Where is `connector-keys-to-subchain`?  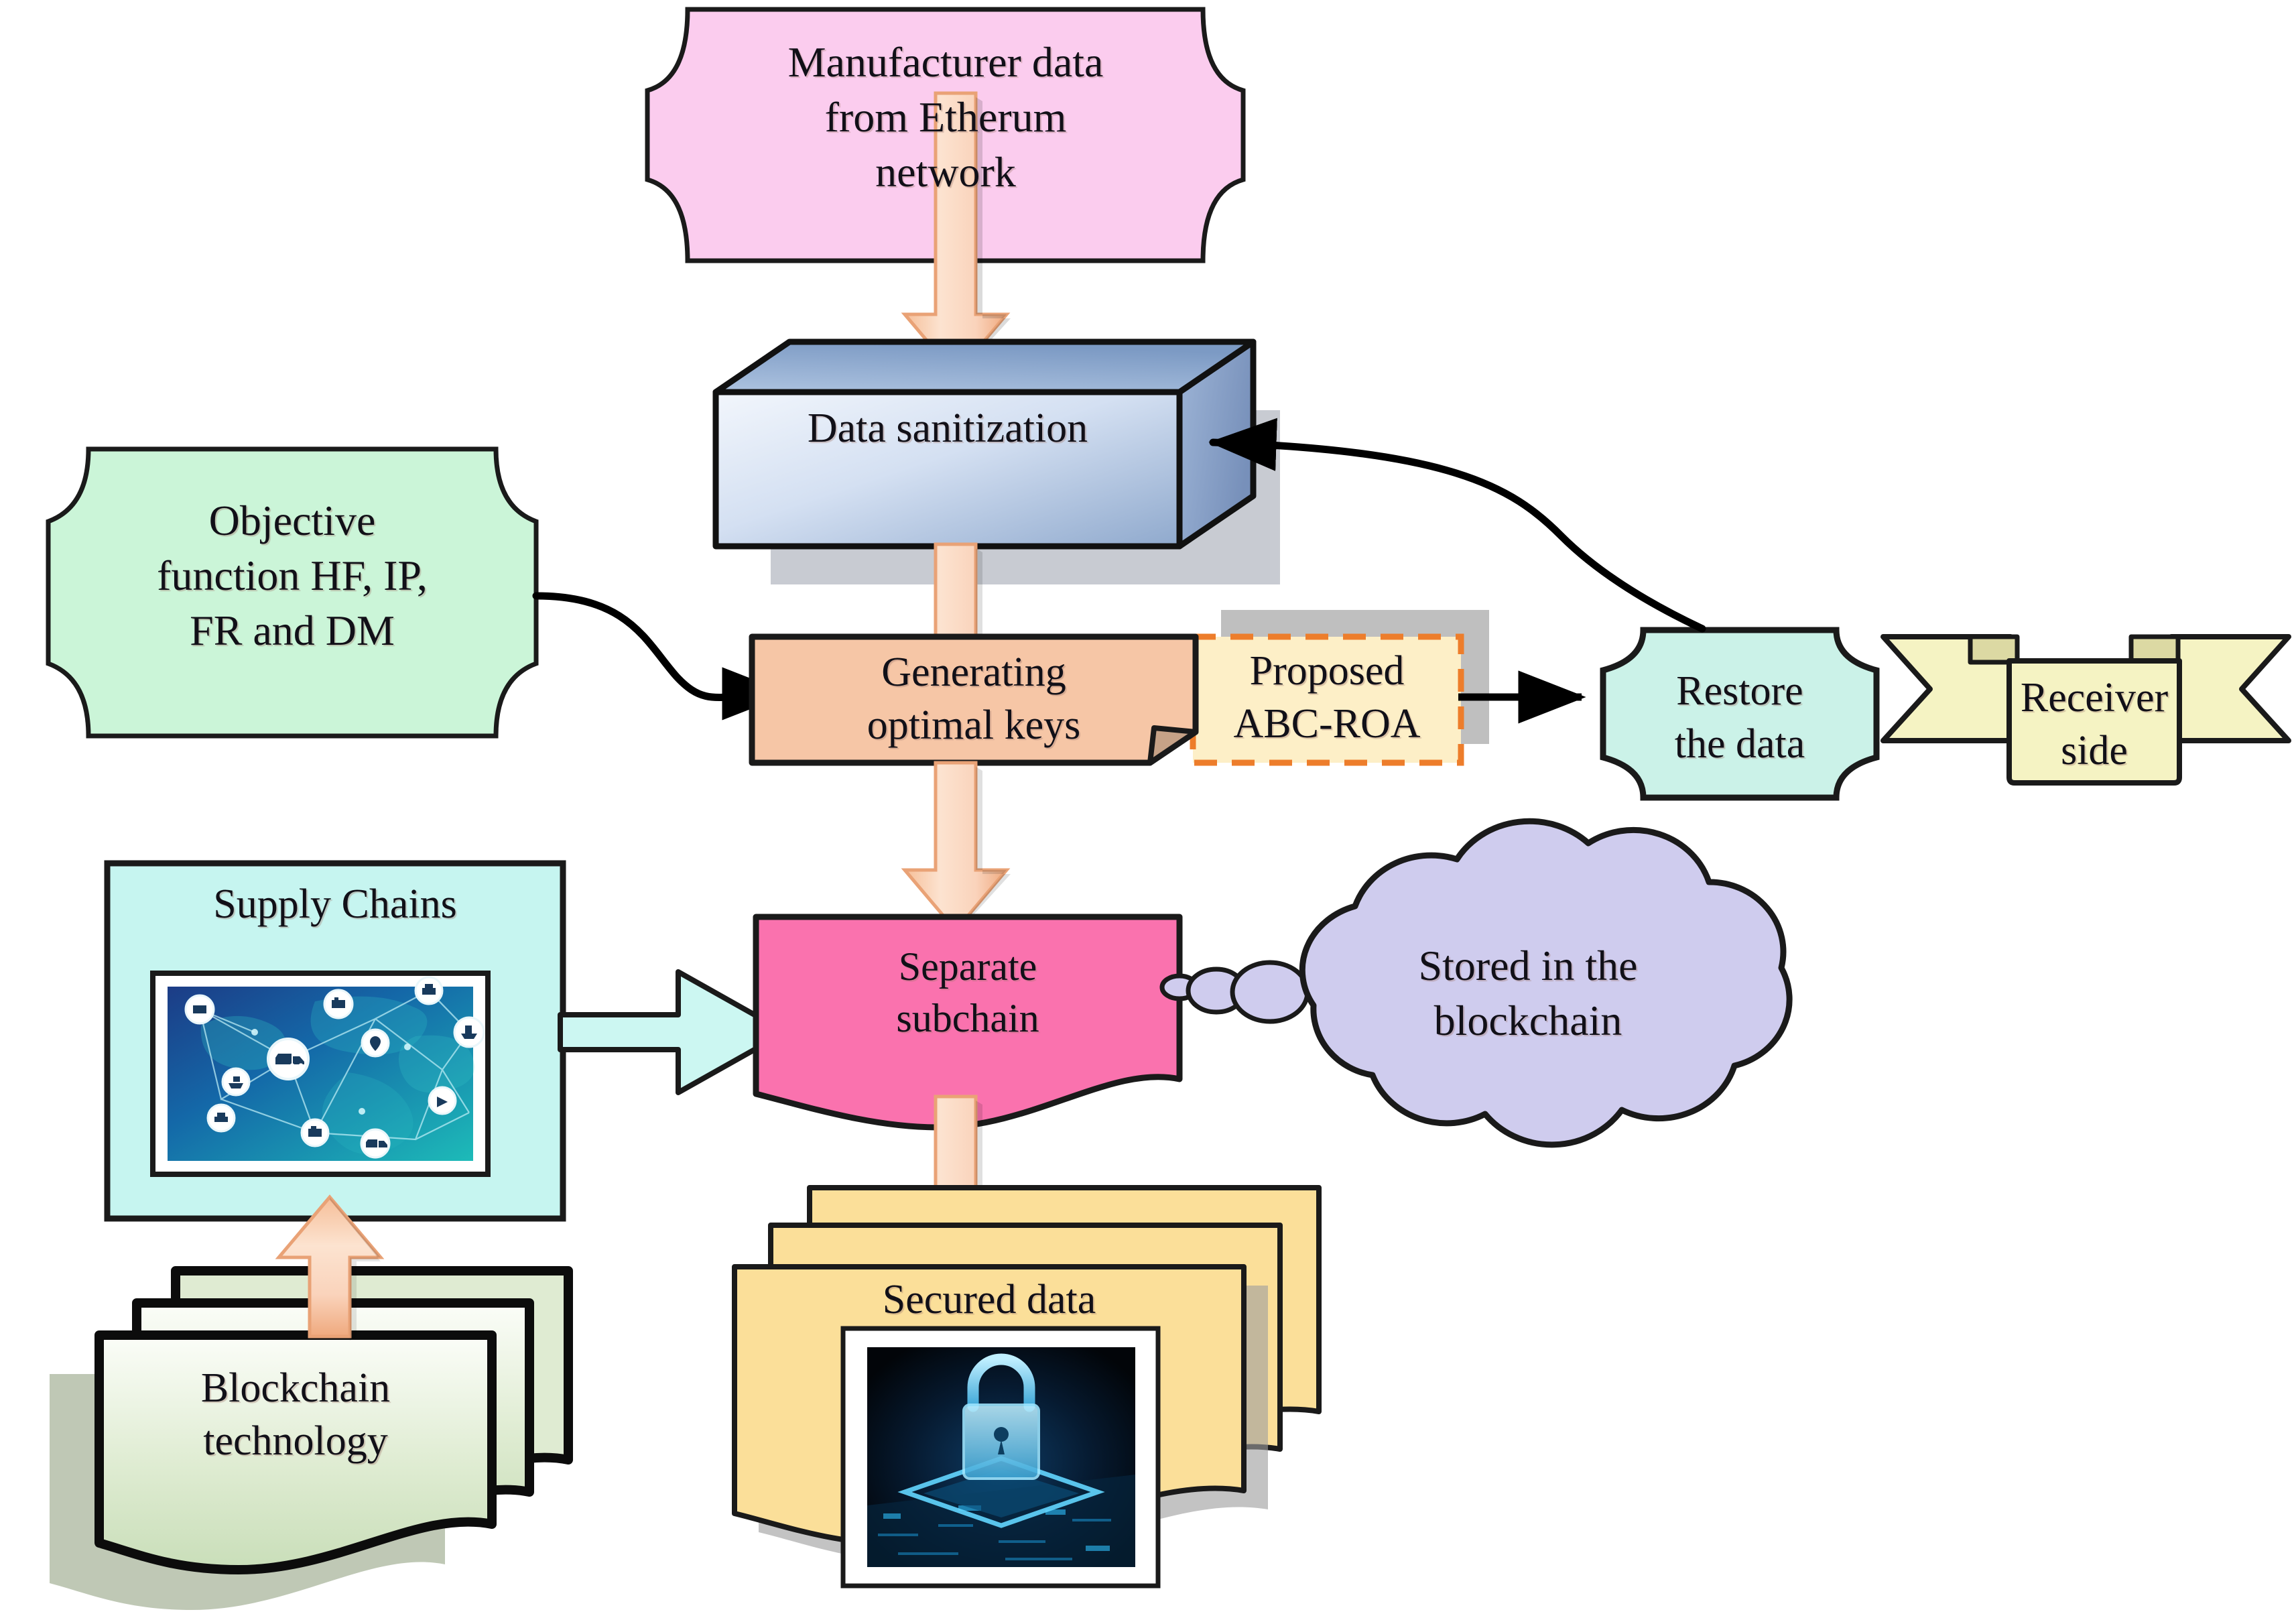 connector-keys-to-subchain is located at coordinates (956, 847).